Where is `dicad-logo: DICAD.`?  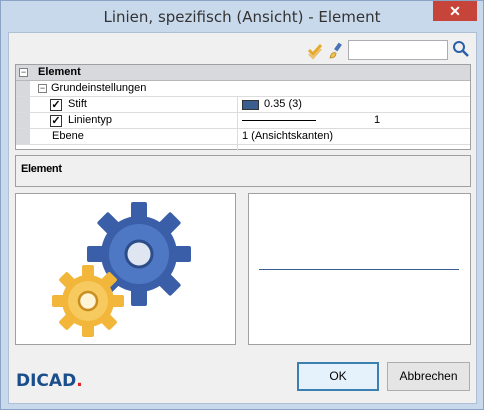 dicad-logo: DICAD. is located at coordinates (49, 381).